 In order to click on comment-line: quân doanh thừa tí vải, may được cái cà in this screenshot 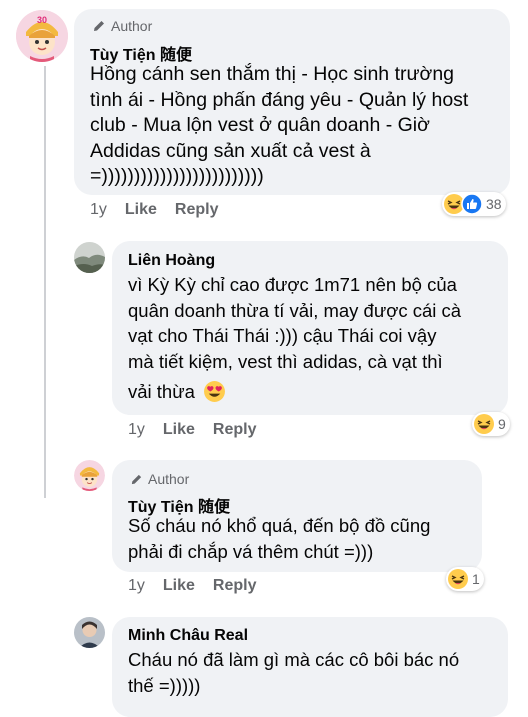, I will do `click(295, 310)`.